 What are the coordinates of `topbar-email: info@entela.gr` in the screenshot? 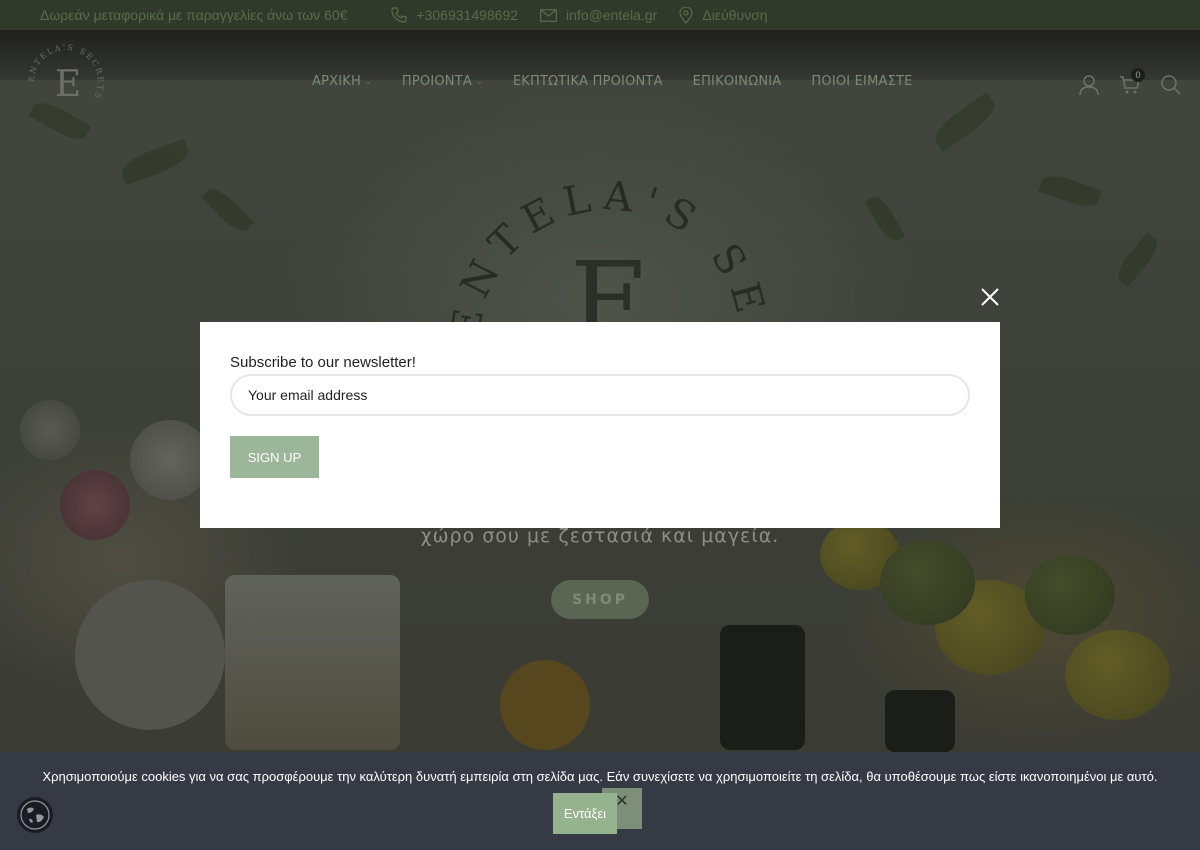 It's located at (598, 15).